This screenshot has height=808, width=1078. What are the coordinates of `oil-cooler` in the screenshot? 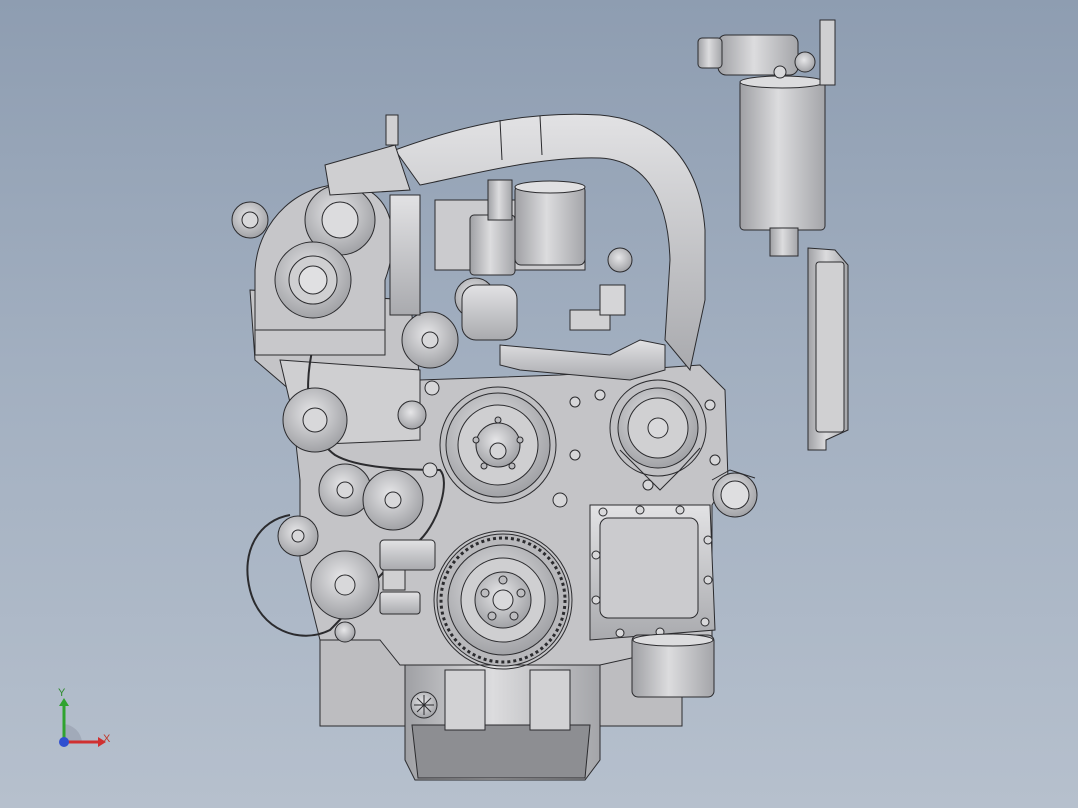 It's located at (673, 665).